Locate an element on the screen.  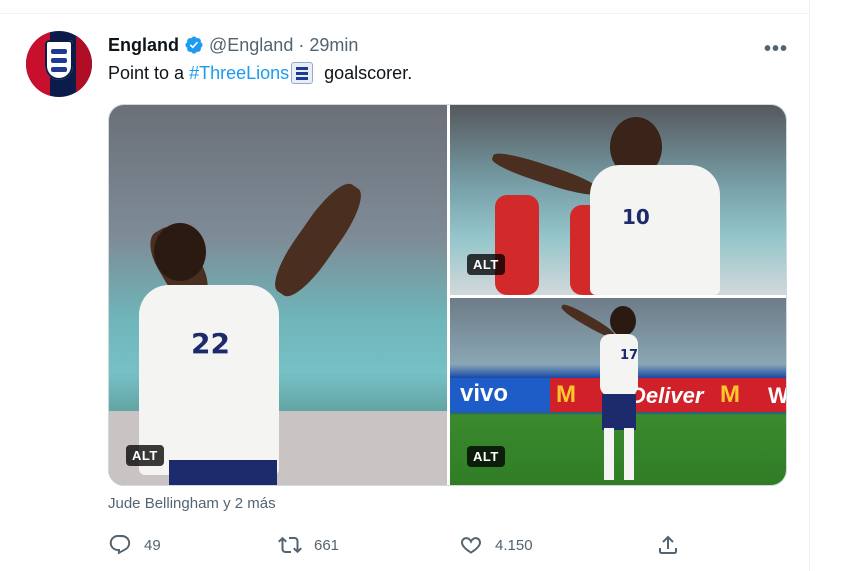
reply-icon is located at coordinates (120, 545).